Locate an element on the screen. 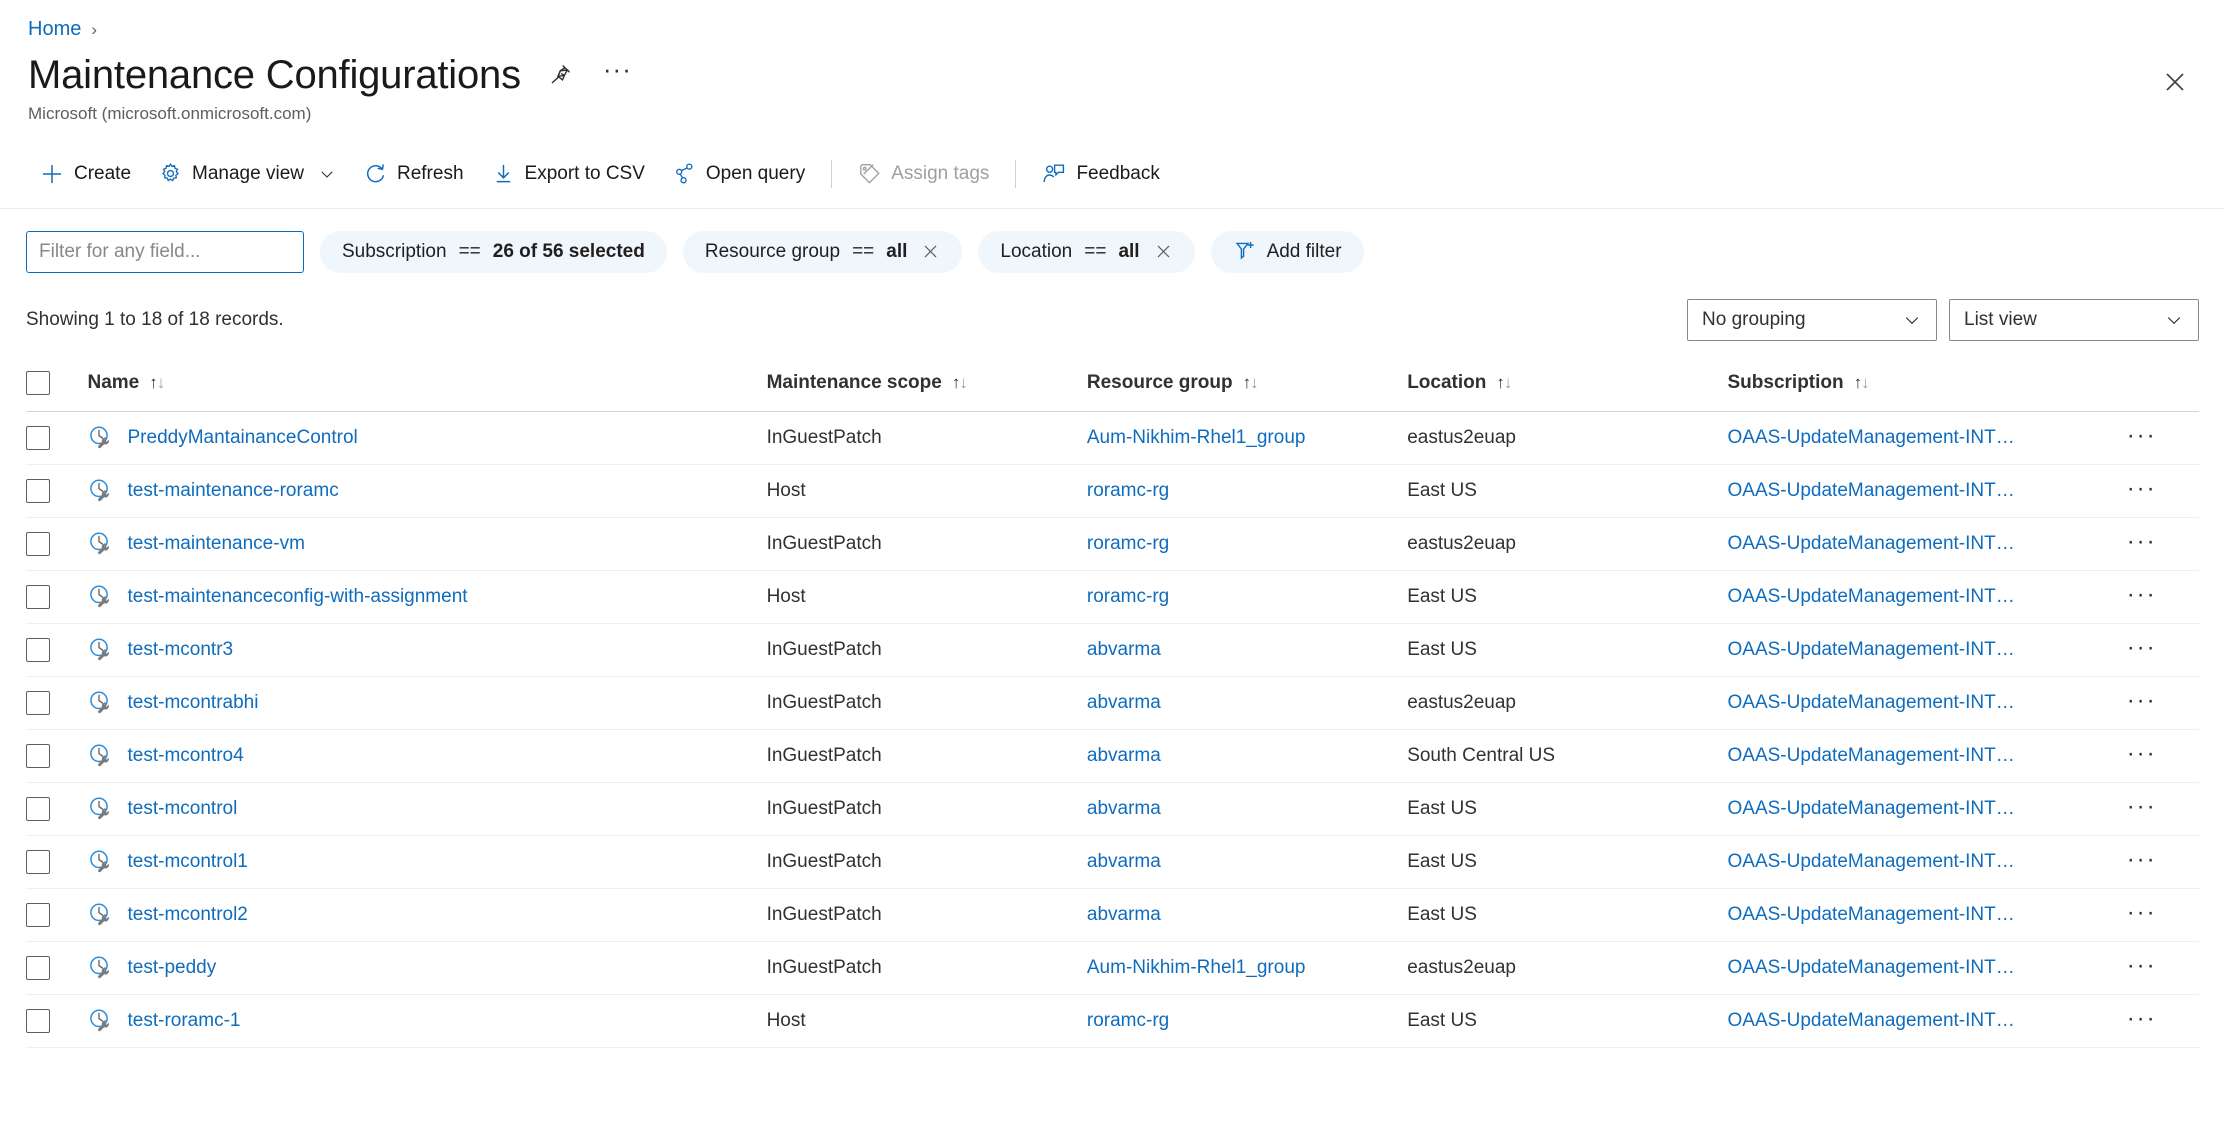 This screenshot has width=2225, height=1126. column-header-subscription: Subscription ↑↓ is located at coordinates (1926, 387).